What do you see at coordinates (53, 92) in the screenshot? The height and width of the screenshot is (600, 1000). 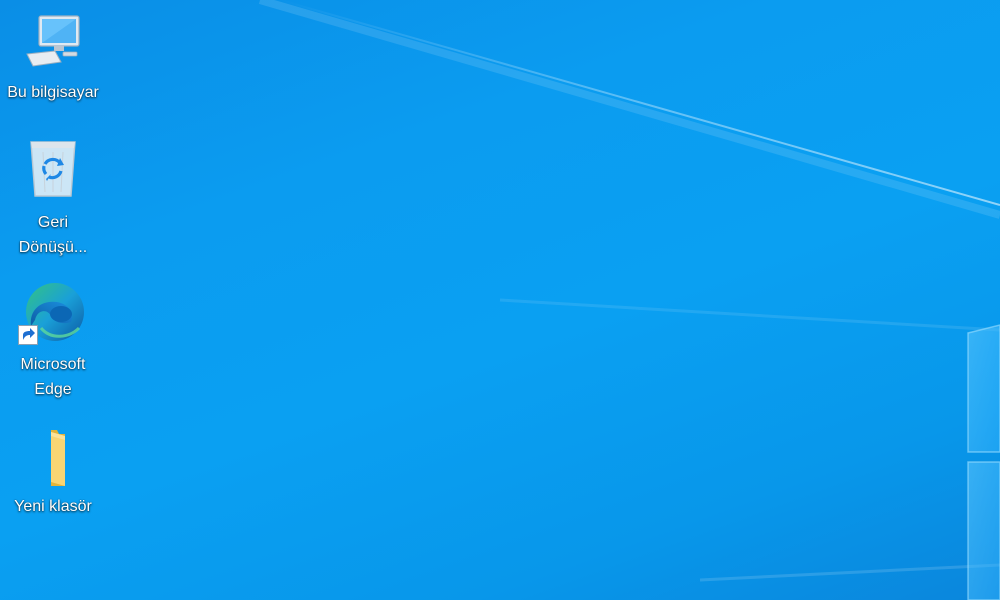 I see `desktop-icon-label-this-pc: Bu bilgisayar` at bounding box center [53, 92].